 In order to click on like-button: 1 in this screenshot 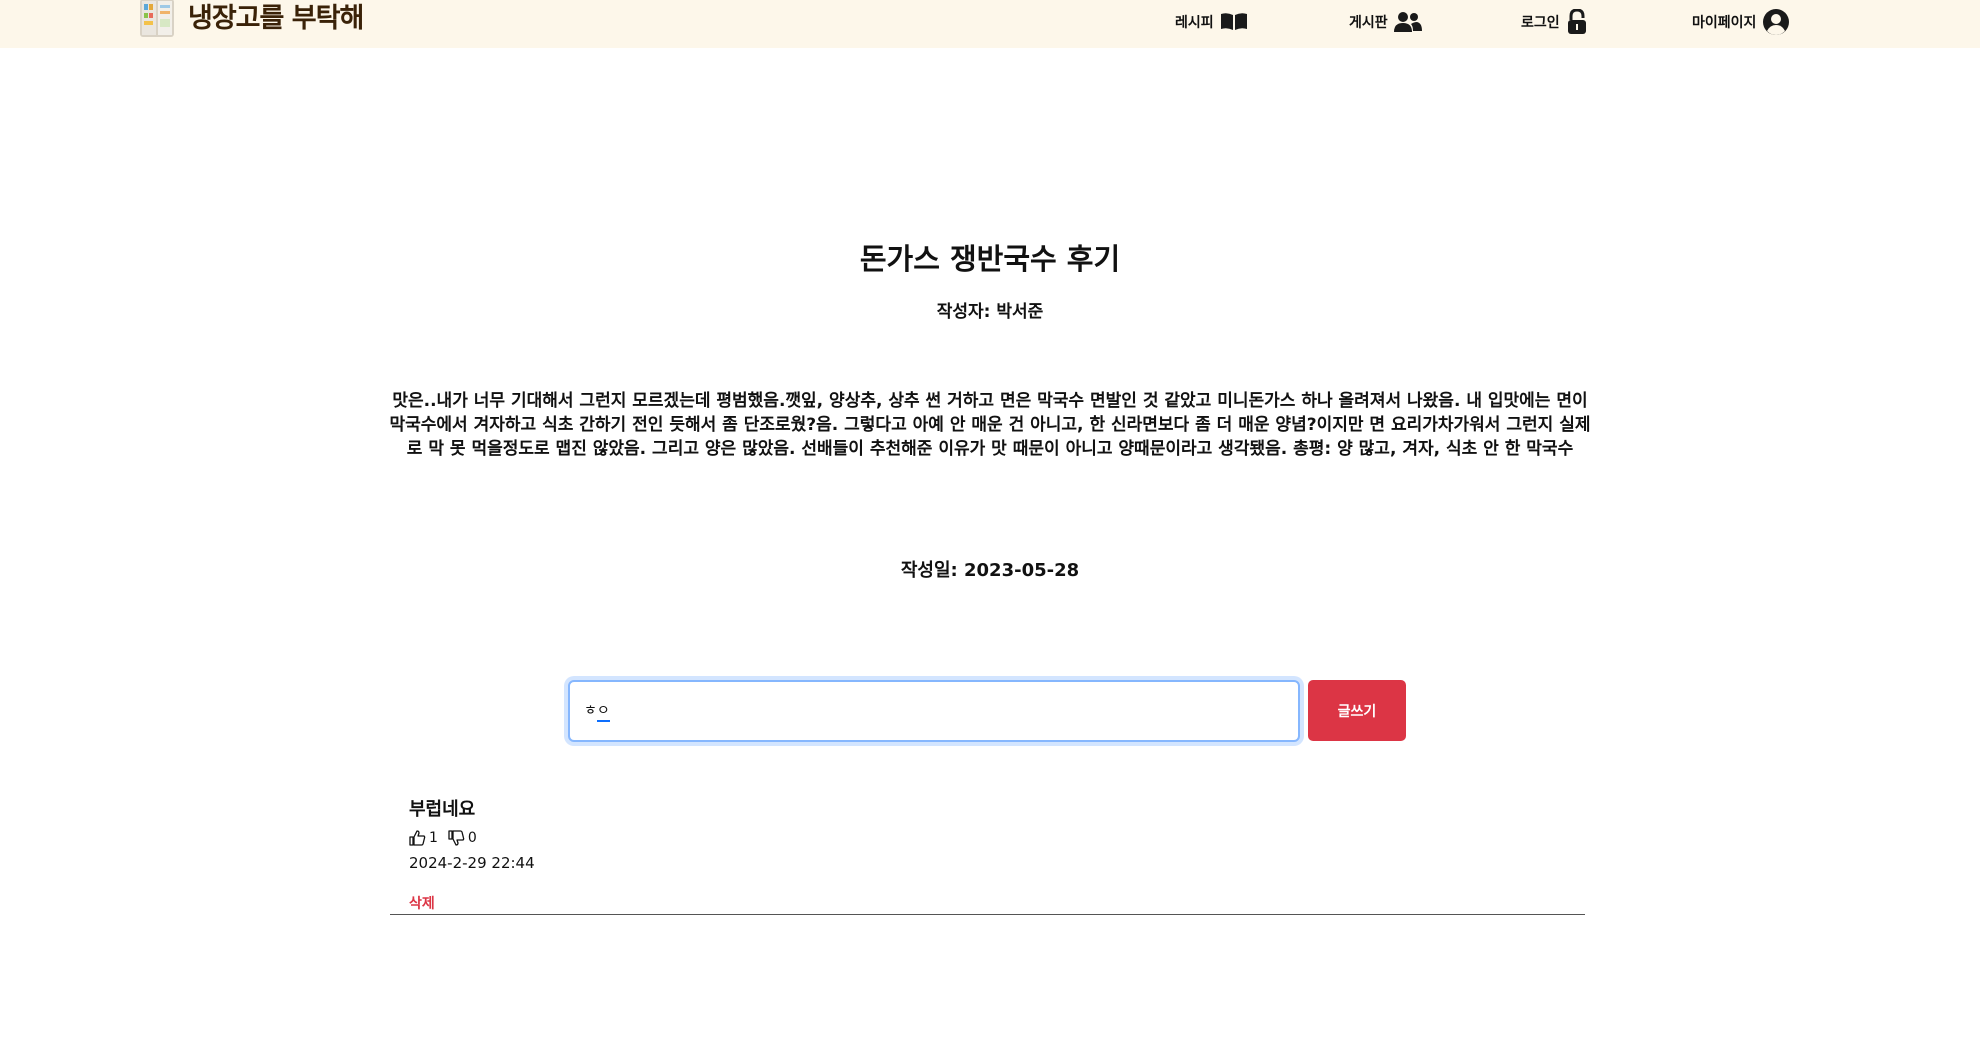, I will do `click(423, 838)`.